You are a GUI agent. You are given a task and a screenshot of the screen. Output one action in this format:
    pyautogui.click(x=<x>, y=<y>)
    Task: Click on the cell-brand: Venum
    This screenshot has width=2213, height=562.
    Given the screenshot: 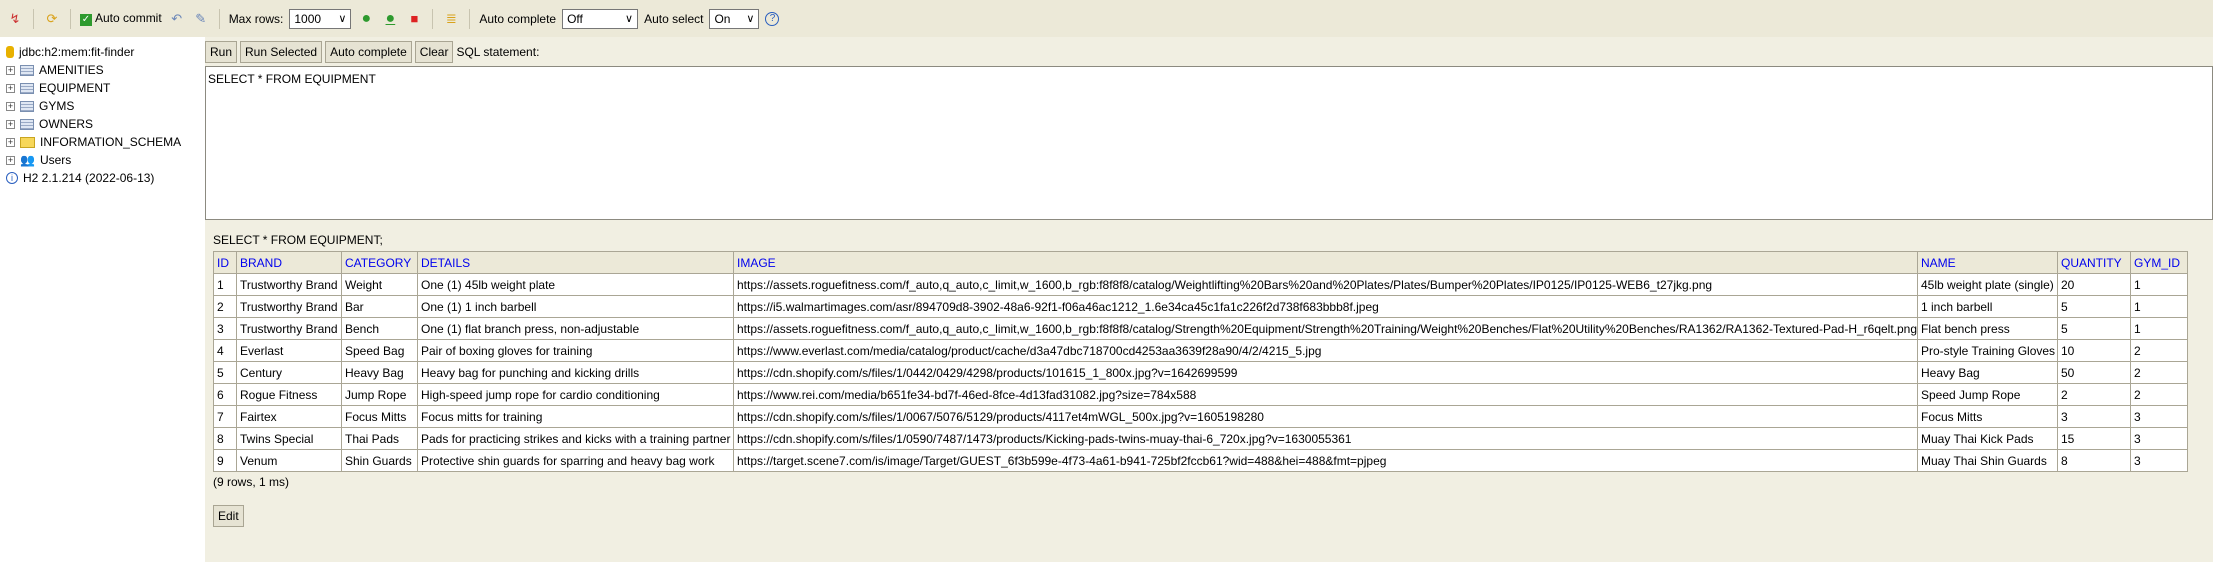 What is the action you would take?
    pyautogui.click(x=289, y=460)
    